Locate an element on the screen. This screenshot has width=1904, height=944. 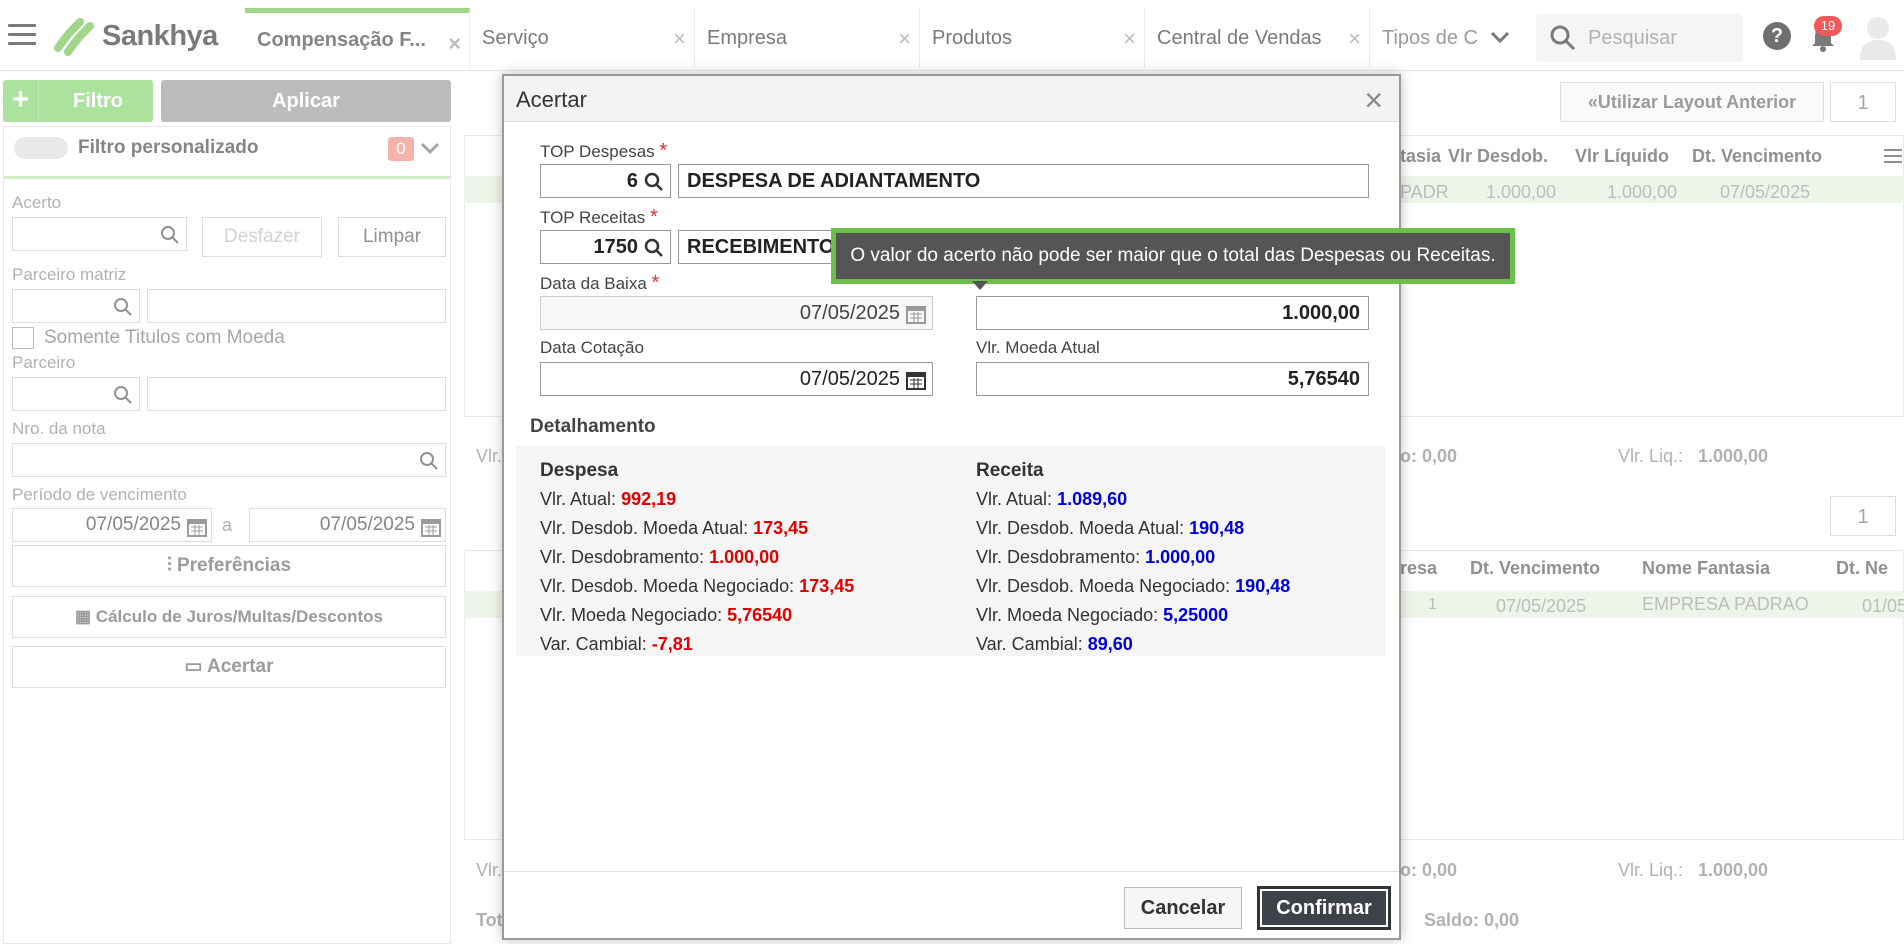
receita-row: Var. Cambial: 89,60 is located at coordinates (1054, 644).